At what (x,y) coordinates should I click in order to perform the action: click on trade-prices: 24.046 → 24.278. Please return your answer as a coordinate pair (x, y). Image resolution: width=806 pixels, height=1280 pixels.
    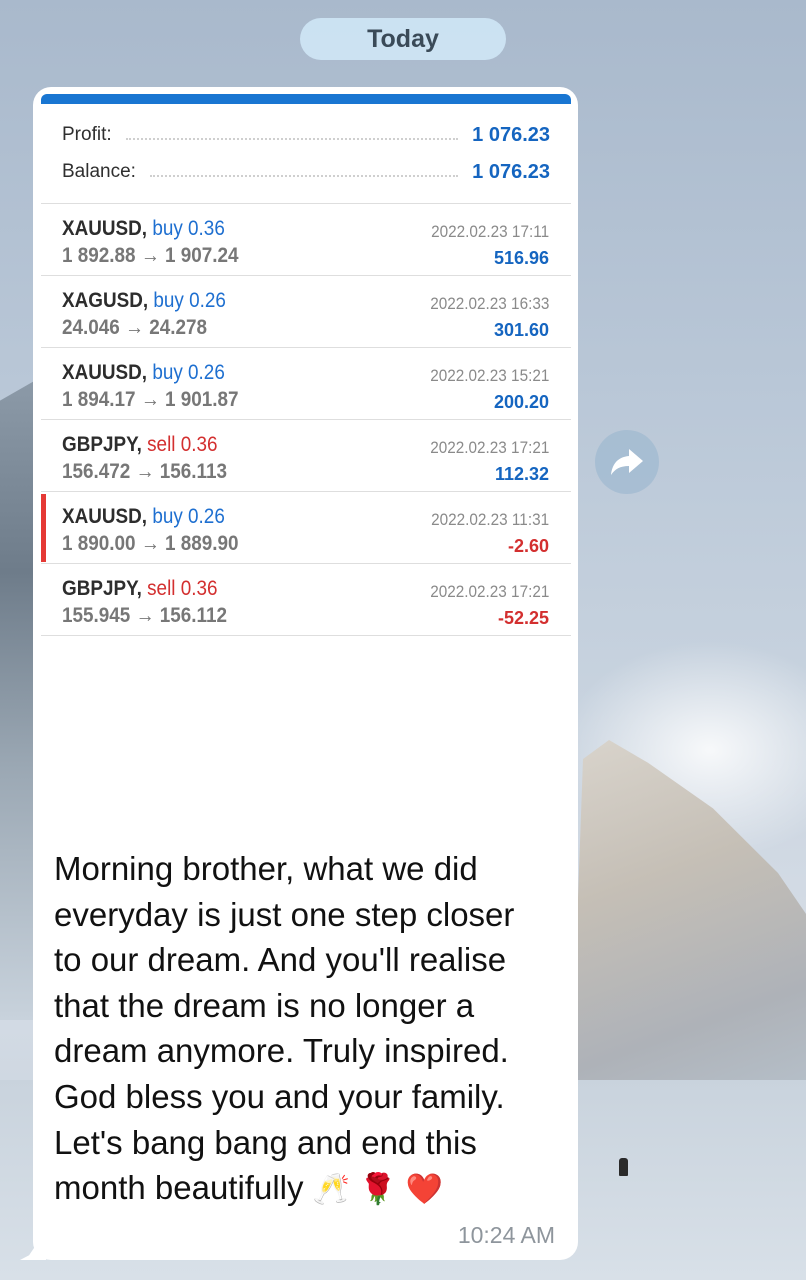
    Looking at the image, I should click on (135, 327).